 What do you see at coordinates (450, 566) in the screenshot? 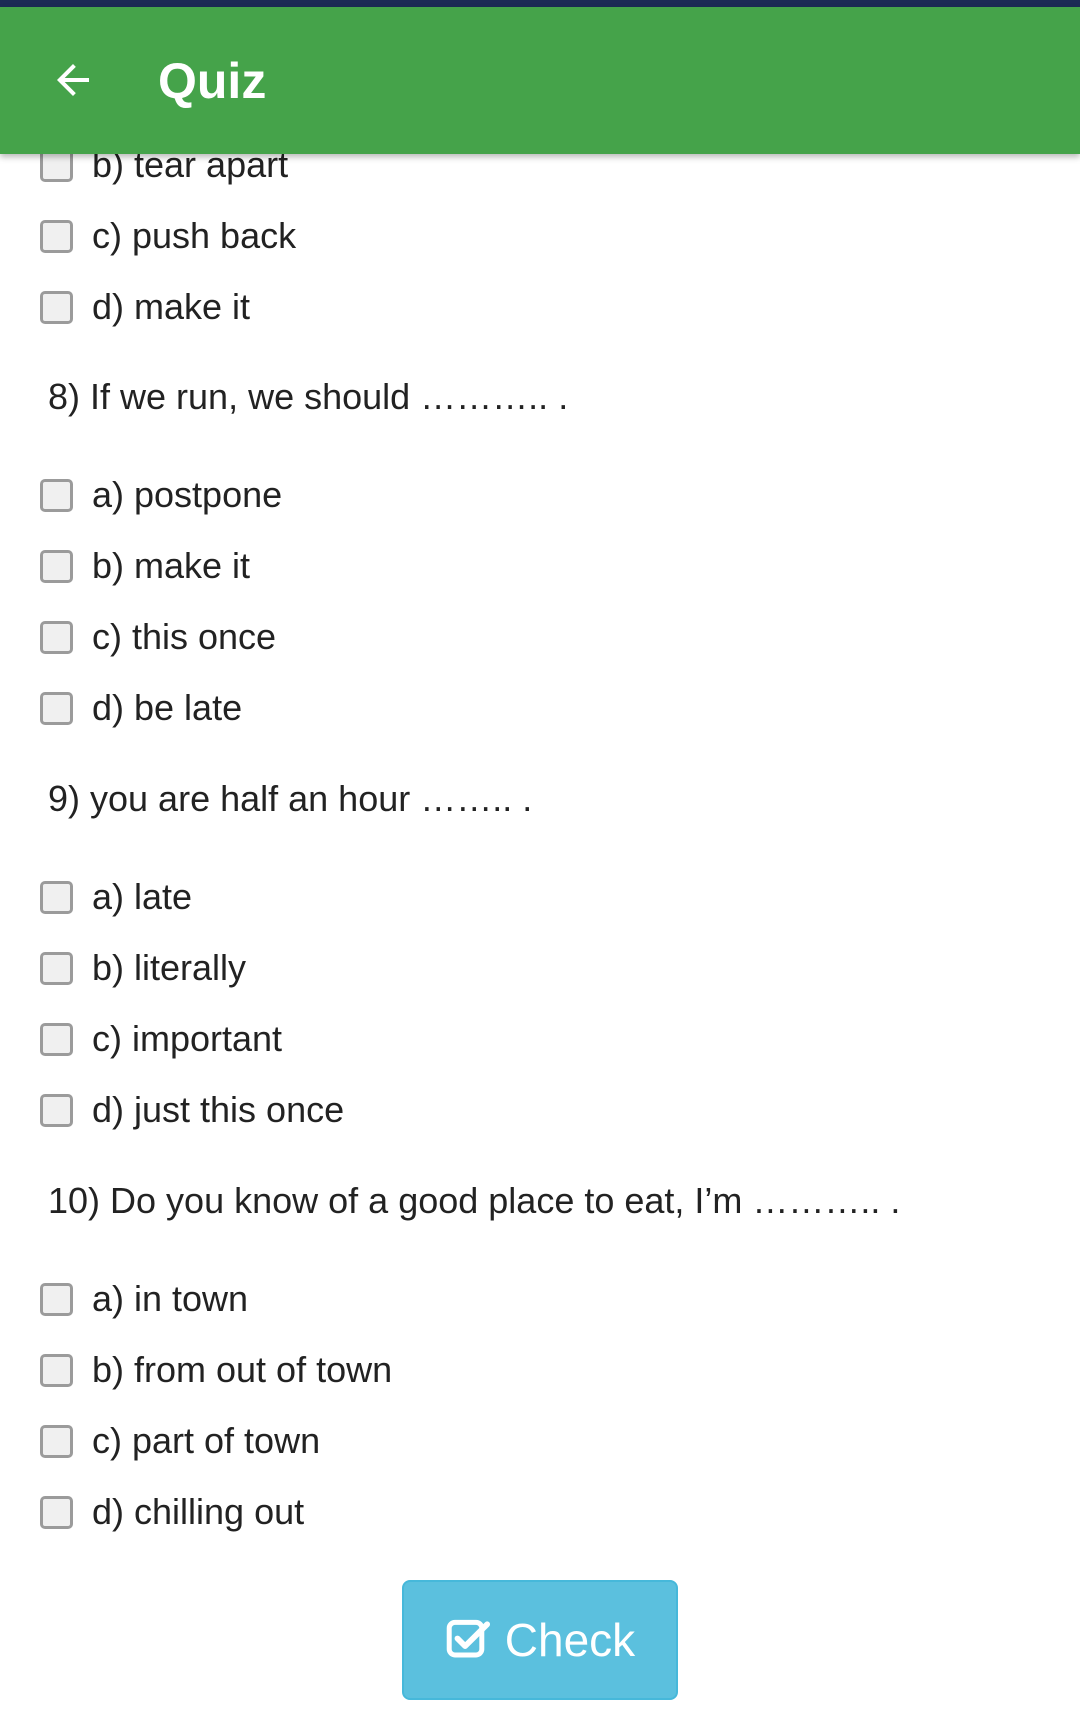
I see `option-q8-b: b) make it` at bounding box center [450, 566].